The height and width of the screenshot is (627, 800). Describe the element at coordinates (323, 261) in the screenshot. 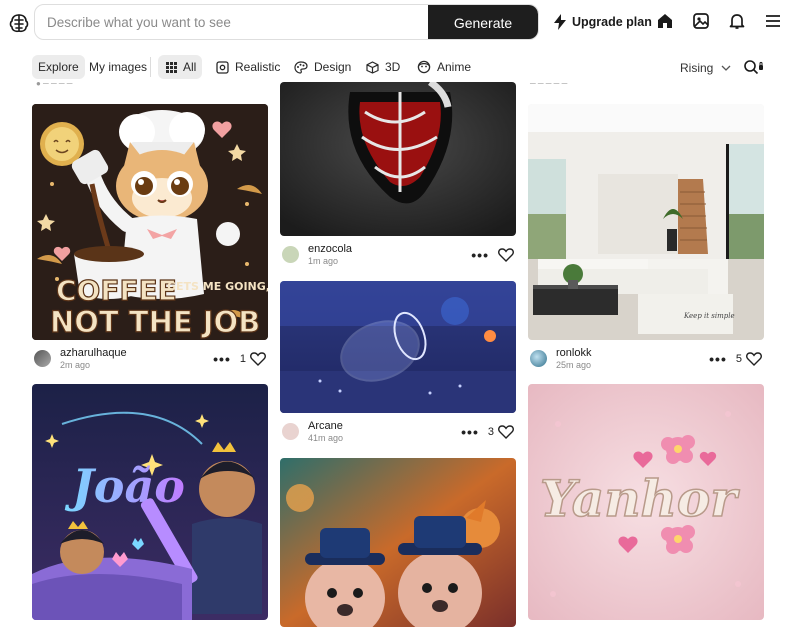

I see `timestamp: 1m ago` at that location.